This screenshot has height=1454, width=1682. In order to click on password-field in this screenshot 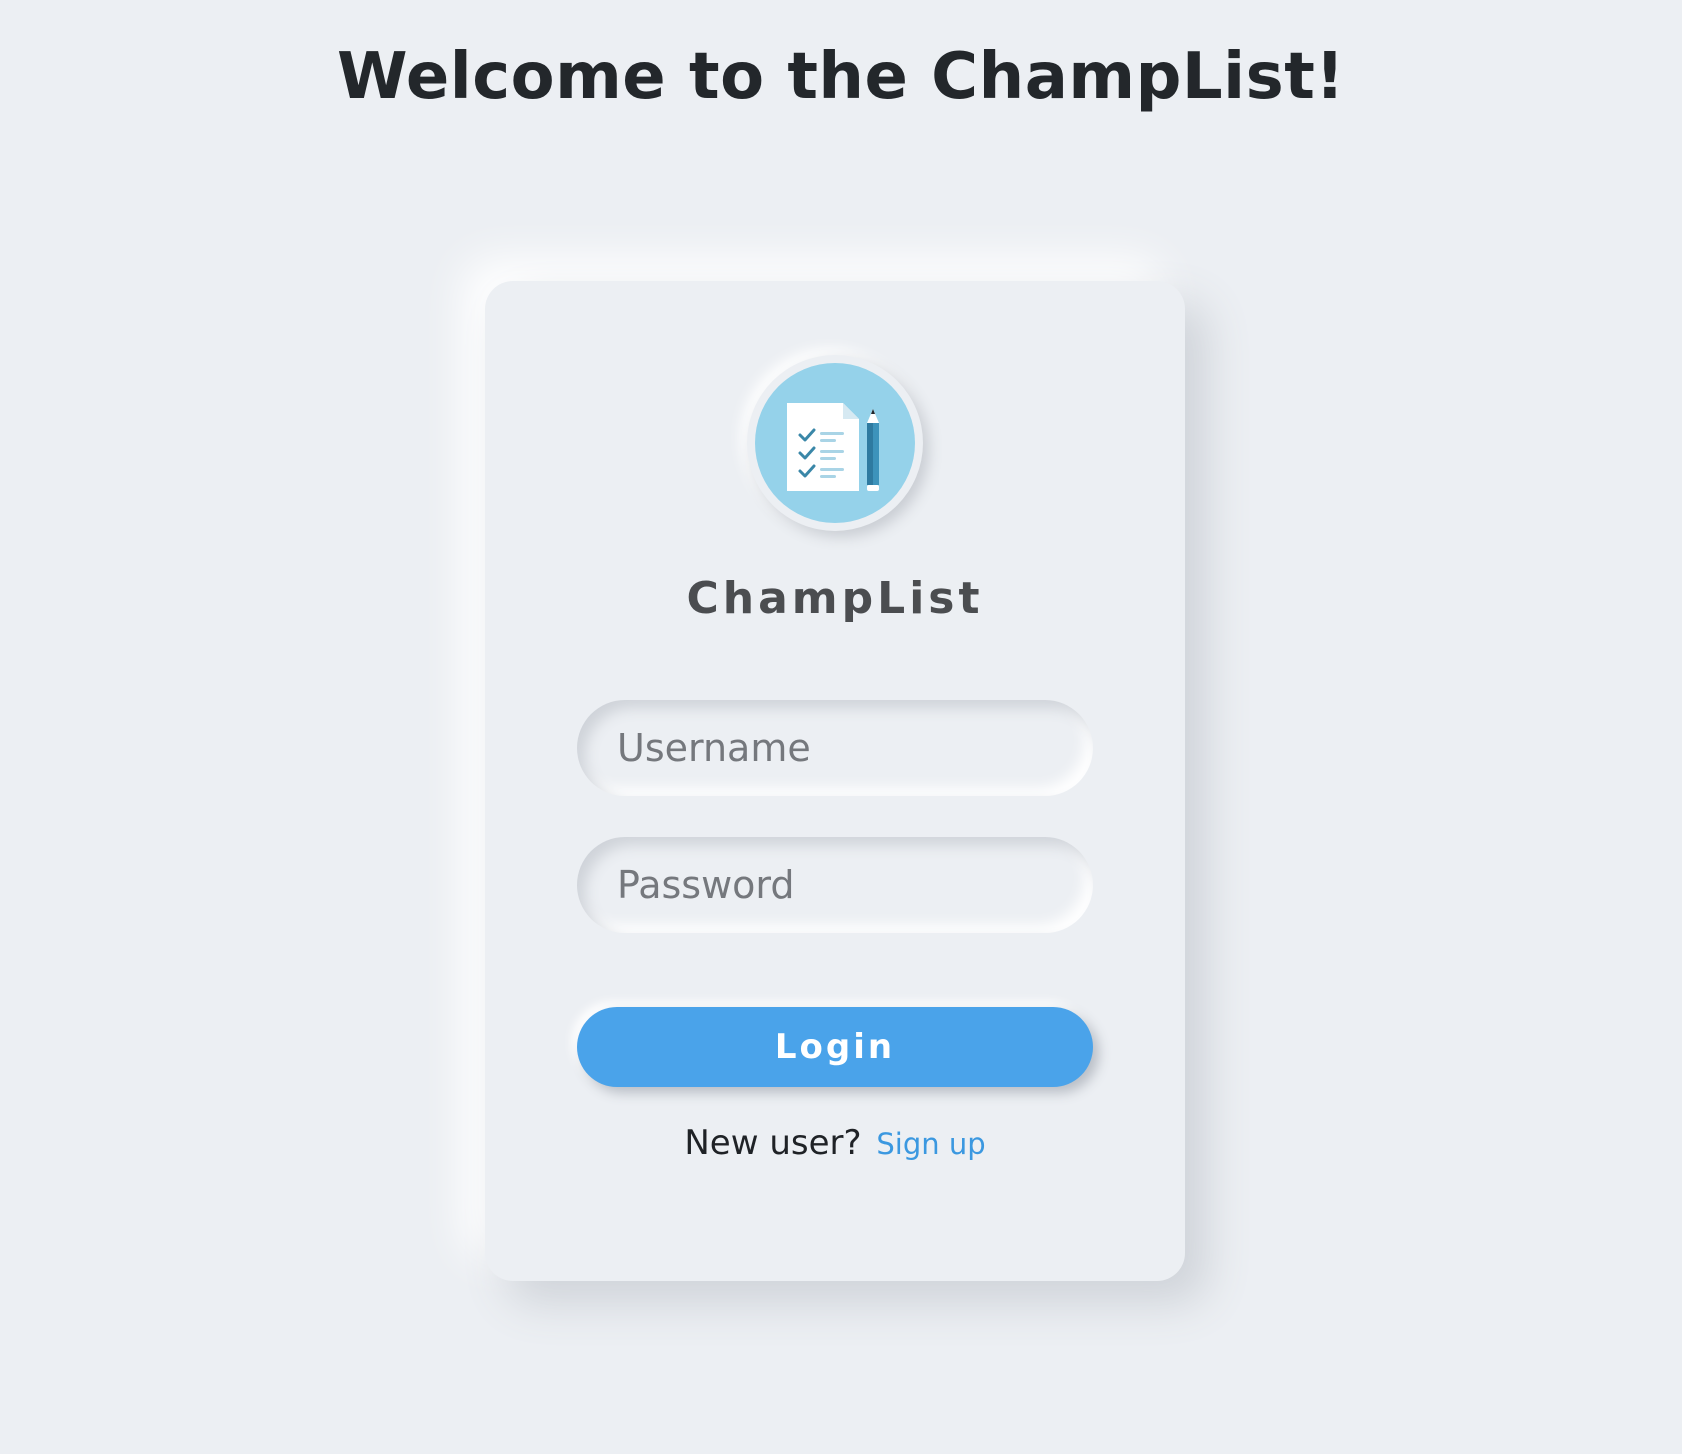, I will do `click(835, 885)`.